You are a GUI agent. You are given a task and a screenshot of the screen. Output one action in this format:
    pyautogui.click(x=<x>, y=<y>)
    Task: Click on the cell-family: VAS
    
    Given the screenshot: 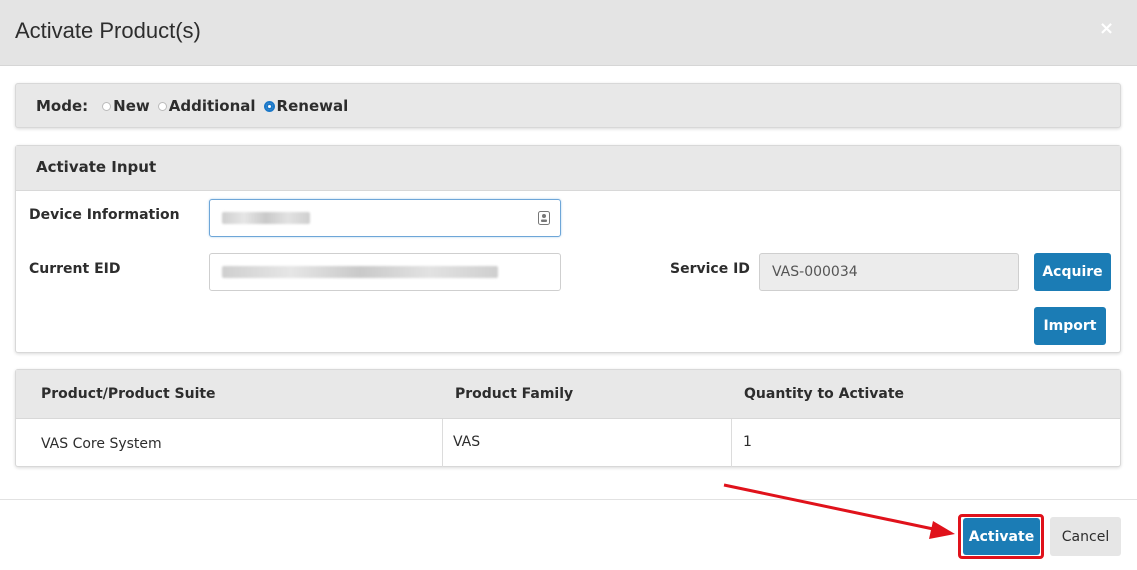 What is the action you would take?
    pyautogui.click(x=467, y=442)
    